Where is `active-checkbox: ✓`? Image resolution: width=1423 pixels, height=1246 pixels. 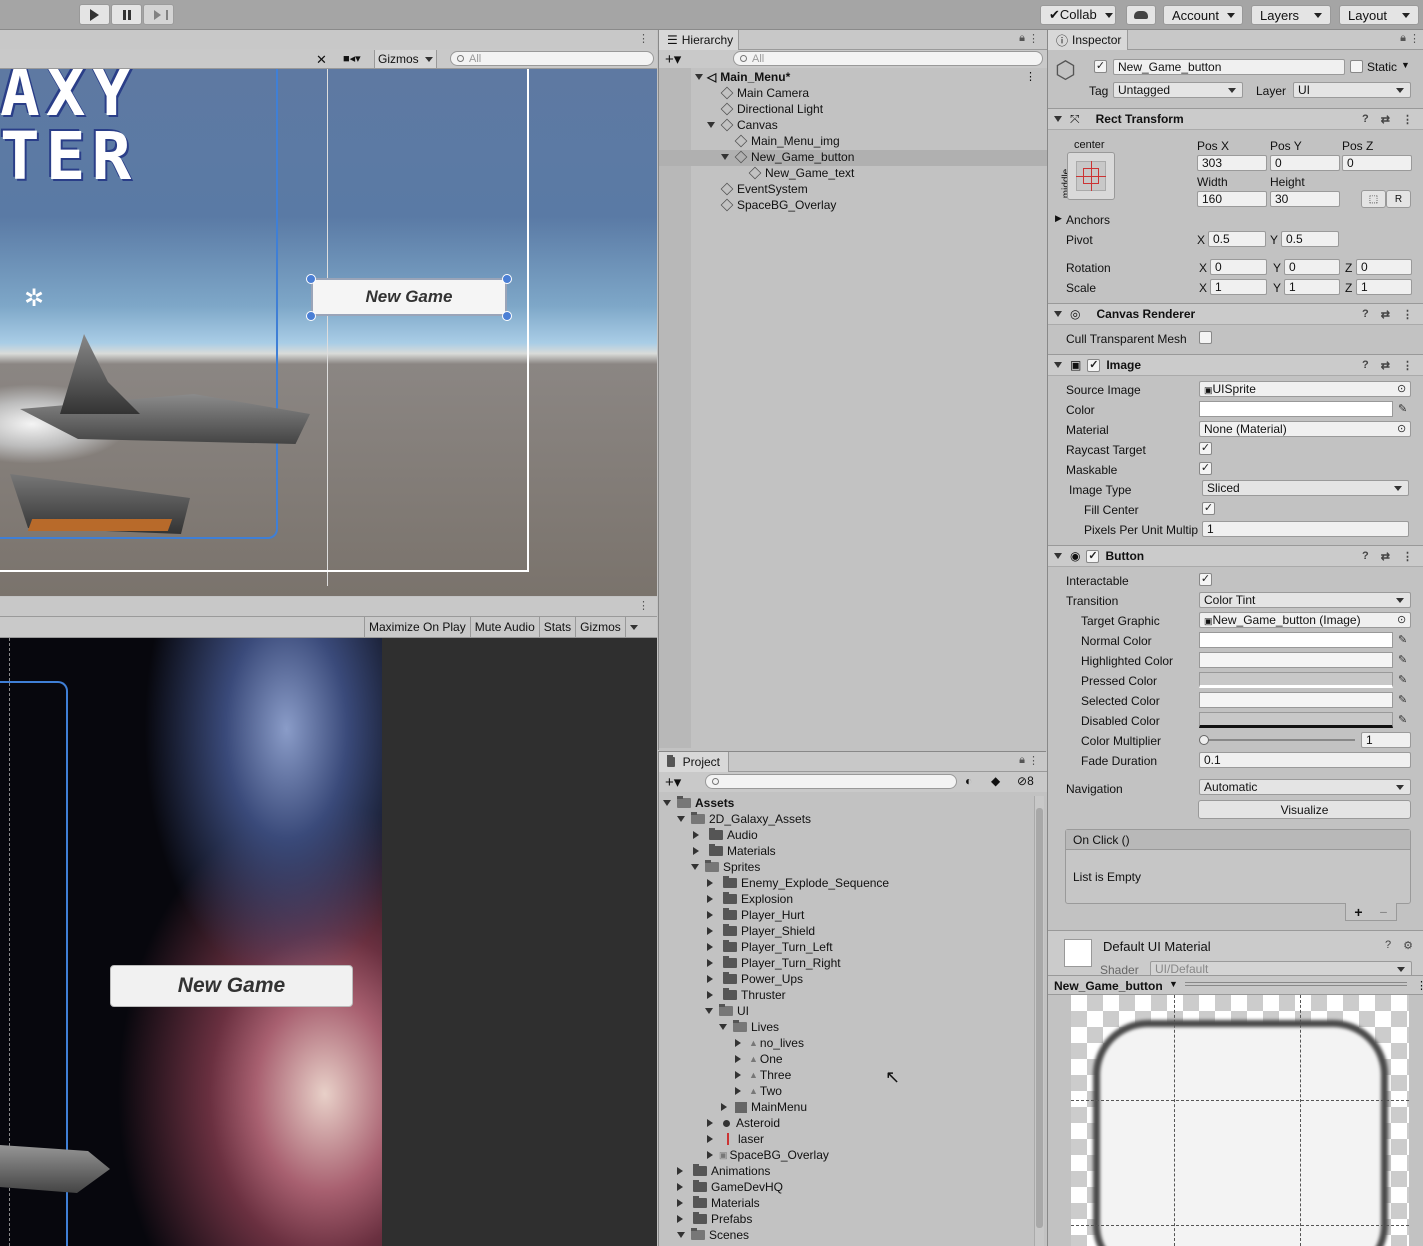 active-checkbox: ✓ is located at coordinates (1100, 66).